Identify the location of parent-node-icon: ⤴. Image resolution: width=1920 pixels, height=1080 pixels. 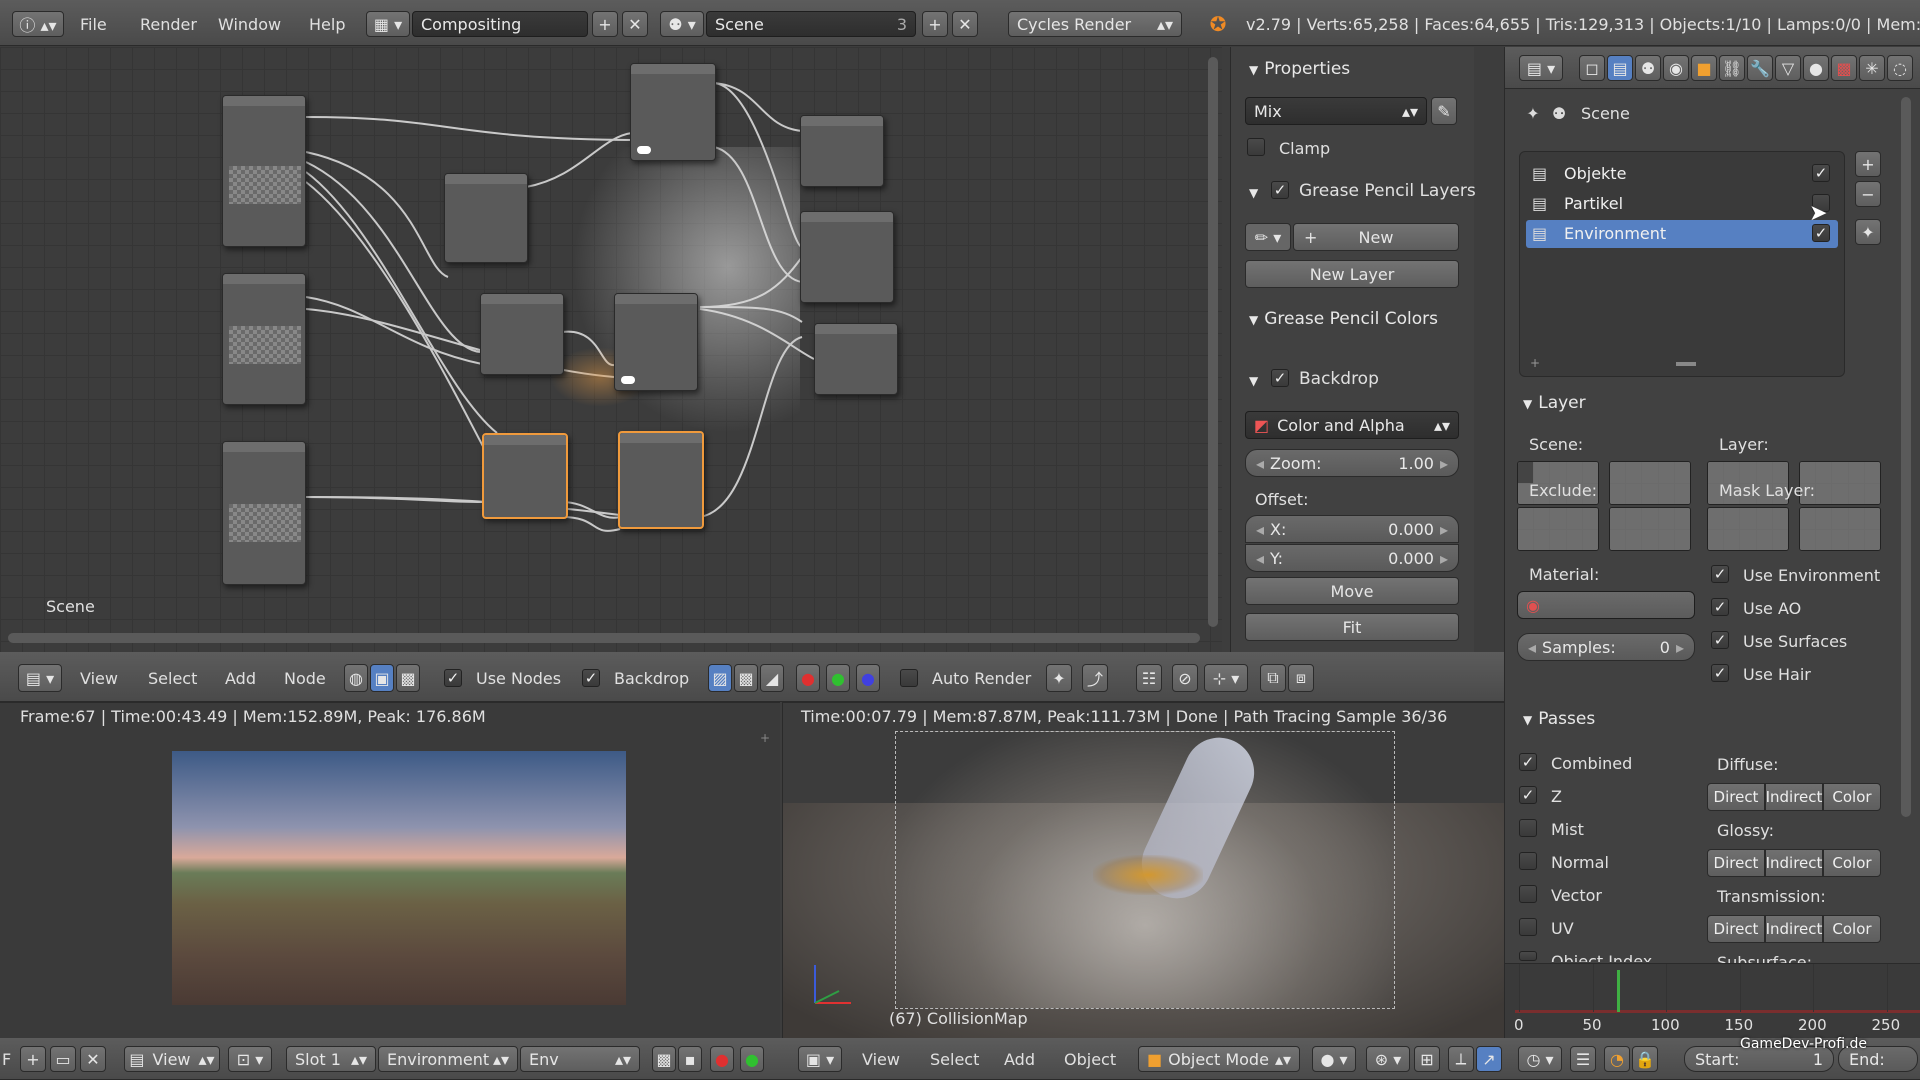
(1095, 678).